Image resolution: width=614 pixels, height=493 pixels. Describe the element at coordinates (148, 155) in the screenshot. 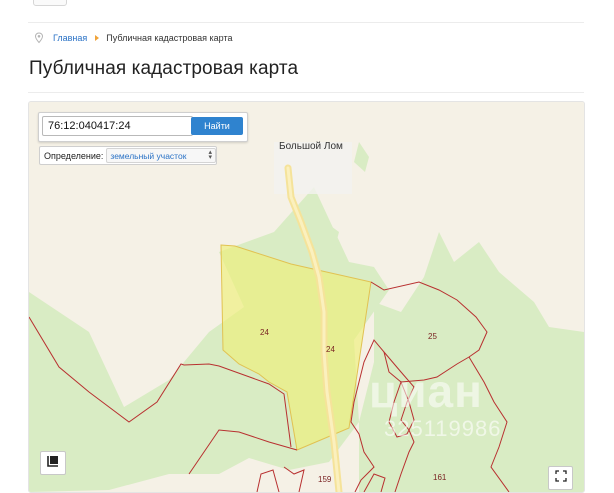

I see `definition-selected-value: земельный участок` at that location.